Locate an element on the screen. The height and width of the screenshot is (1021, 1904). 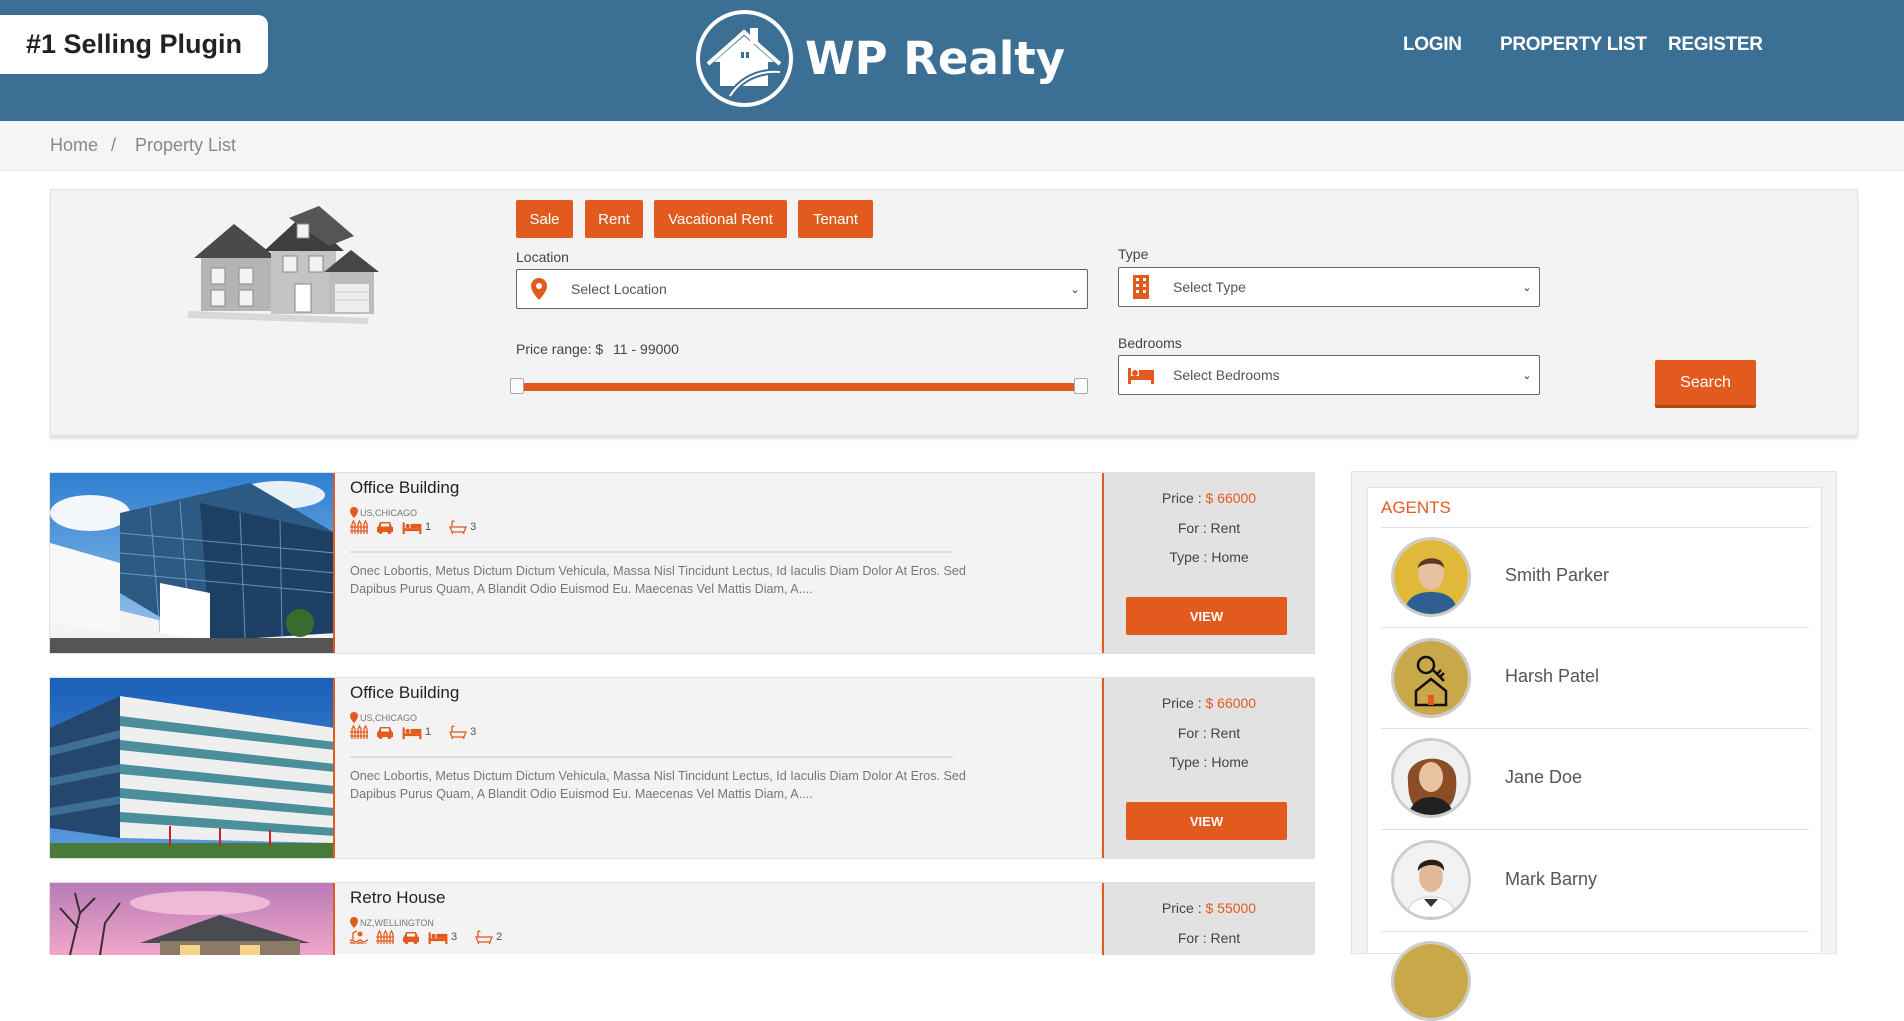
location-label: Location is located at coordinates (542, 257).